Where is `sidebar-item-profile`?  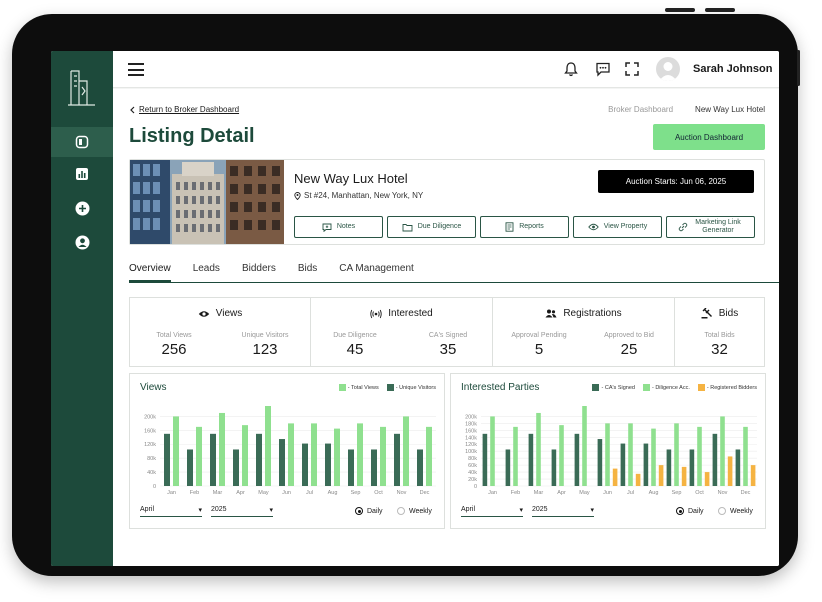
sidebar-item-profile is located at coordinates (82, 242).